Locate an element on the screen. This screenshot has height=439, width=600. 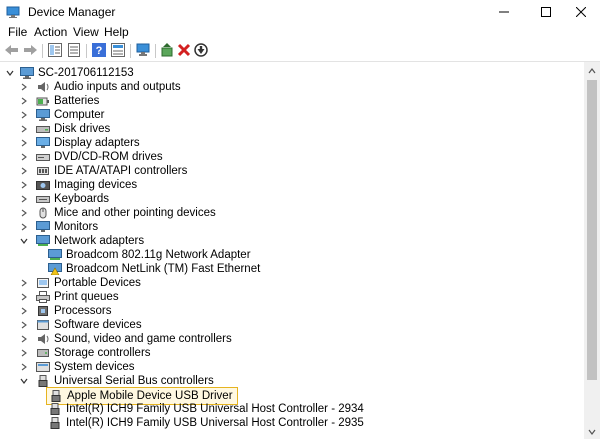
tree-category: System devices is located at coordinates (77, 367).